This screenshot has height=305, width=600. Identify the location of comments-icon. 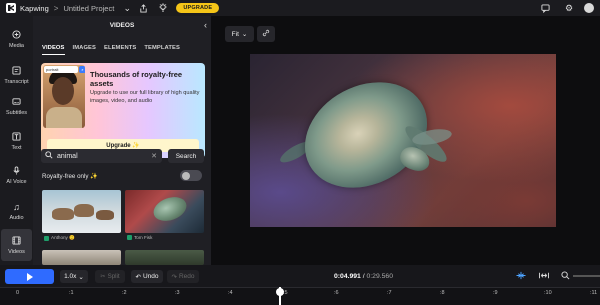
(545, 8).